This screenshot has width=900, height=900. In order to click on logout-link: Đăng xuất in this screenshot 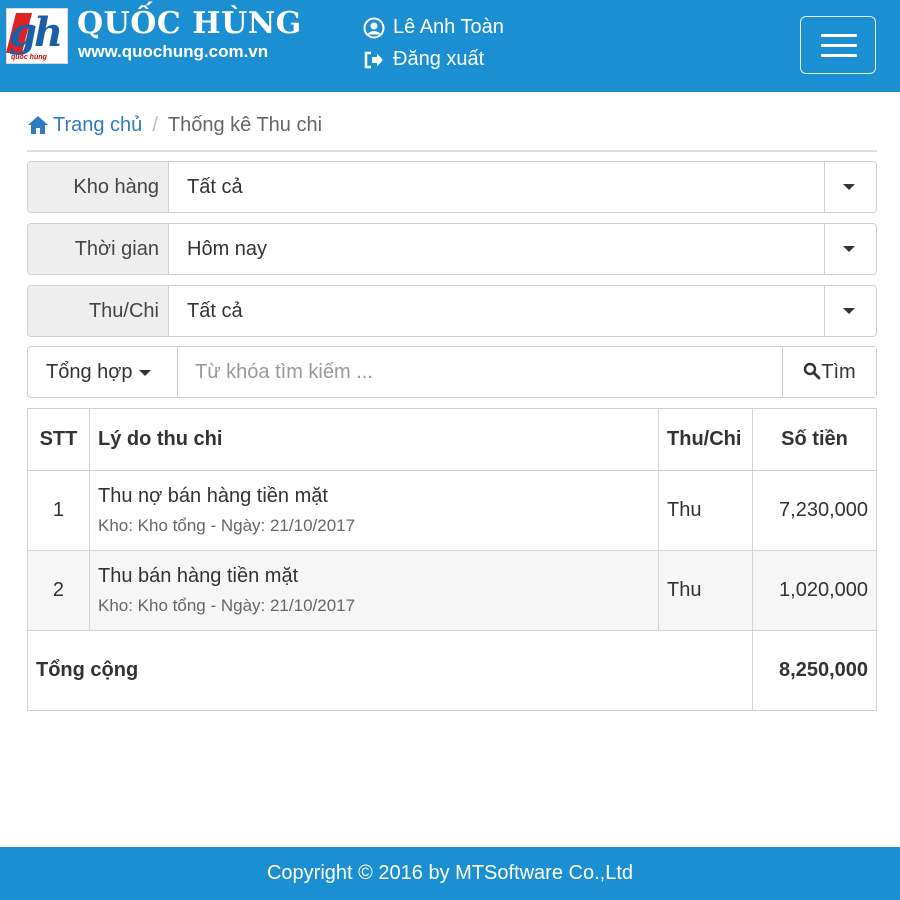, I will do `click(423, 59)`.